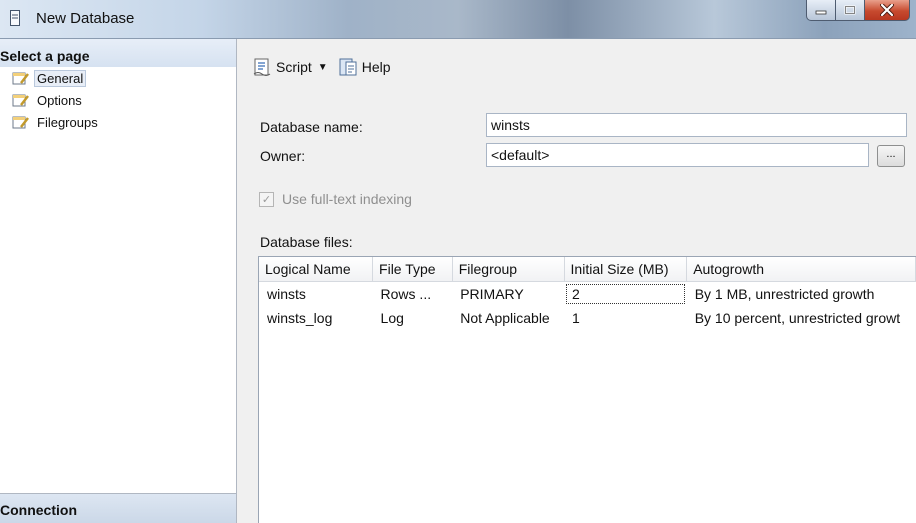 The image size is (916, 523). I want to click on minimize-icon, so click(821, 12).